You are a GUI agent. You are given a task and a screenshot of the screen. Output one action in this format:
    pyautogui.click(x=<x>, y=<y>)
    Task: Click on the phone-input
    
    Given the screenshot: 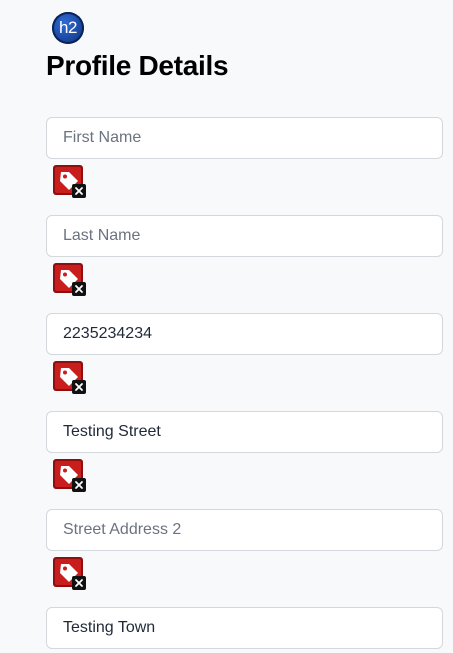 What is the action you would take?
    pyautogui.click(x=244, y=334)
    